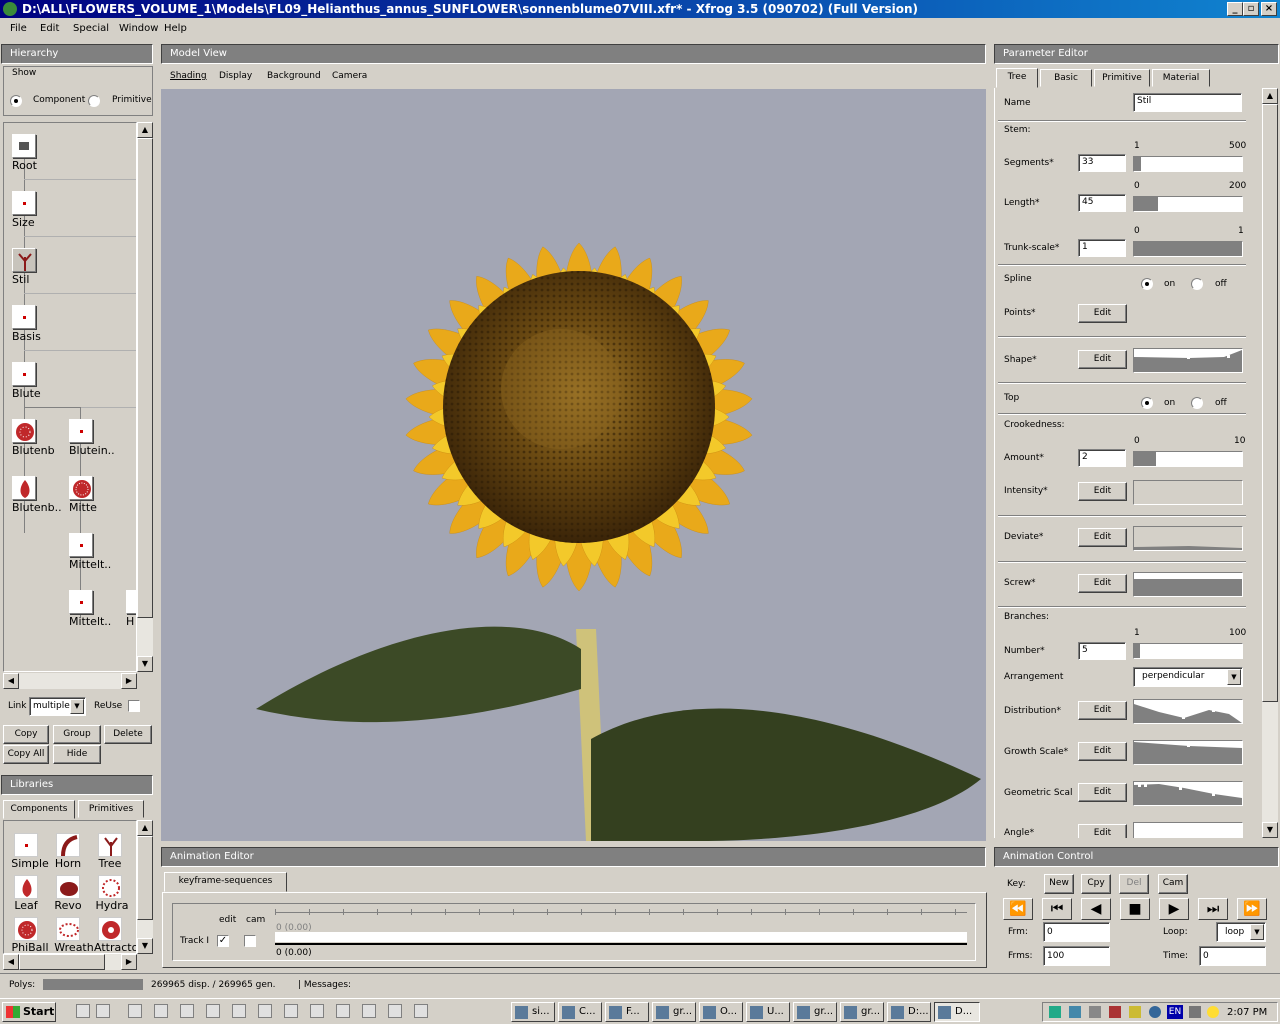 This screenshot has width=1280, height=1024. I want to click on menu-file: File, so click(18, 28).